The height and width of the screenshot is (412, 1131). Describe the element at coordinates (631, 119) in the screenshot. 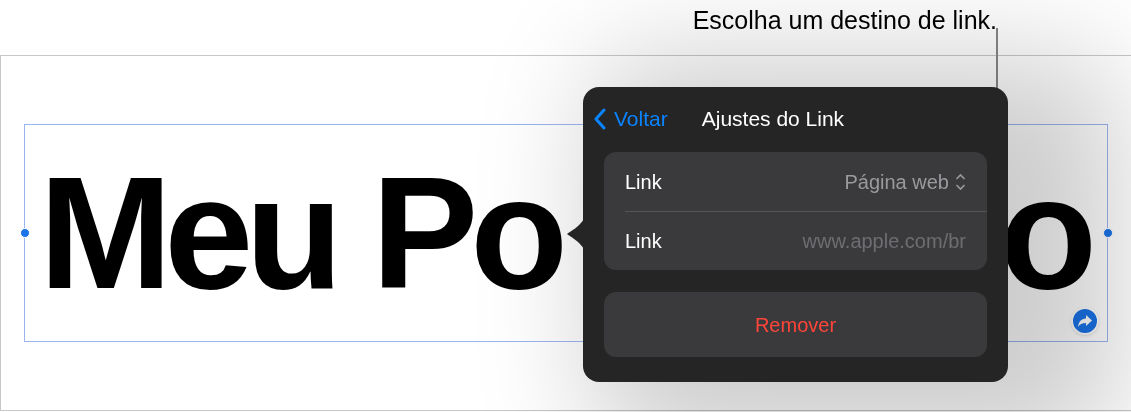

I see `back-button: Voltar` at that location.